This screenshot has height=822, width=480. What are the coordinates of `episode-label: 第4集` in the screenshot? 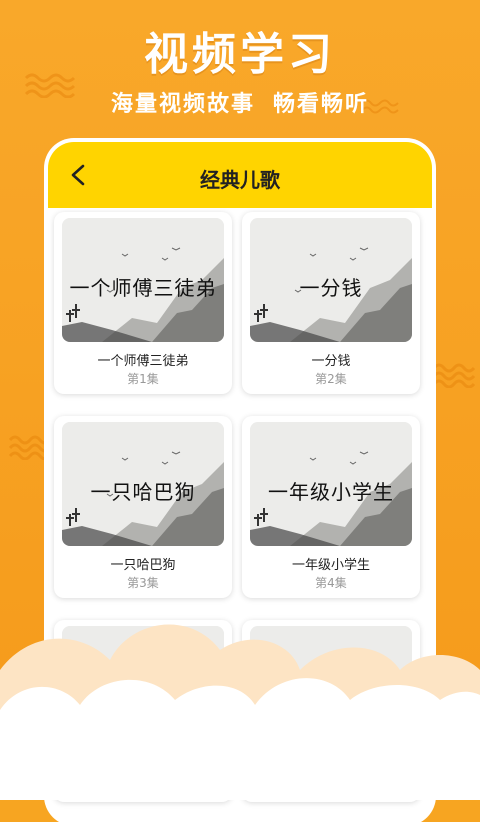 It's located at (331, 583).